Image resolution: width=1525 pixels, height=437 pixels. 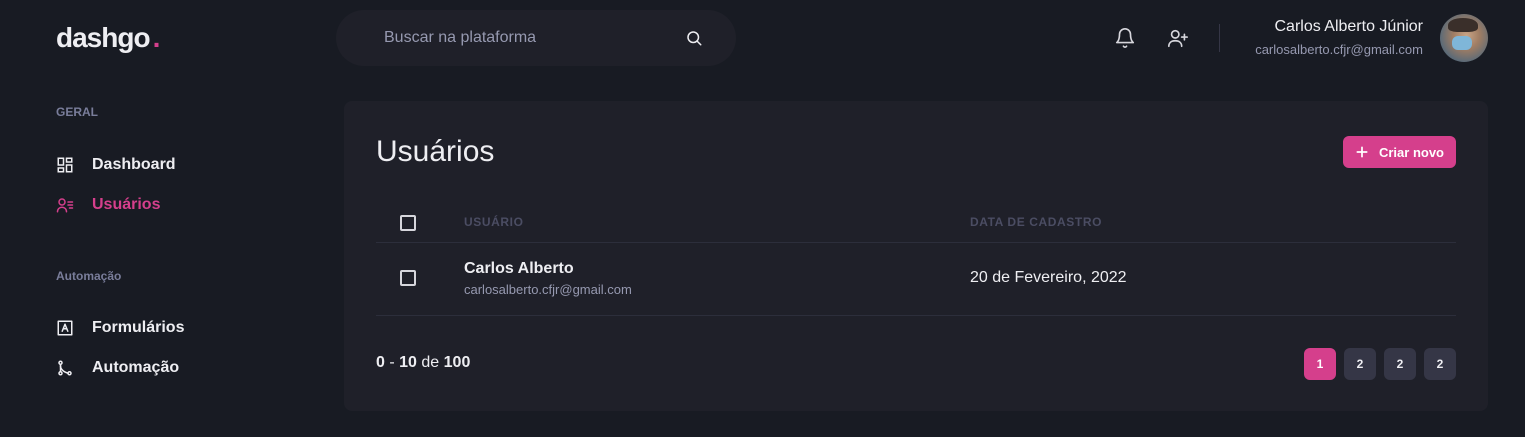 What do you see at coordinates (1219, 38) in the screenshot?
I see `header-divider` at bounding box center [1219, 38].